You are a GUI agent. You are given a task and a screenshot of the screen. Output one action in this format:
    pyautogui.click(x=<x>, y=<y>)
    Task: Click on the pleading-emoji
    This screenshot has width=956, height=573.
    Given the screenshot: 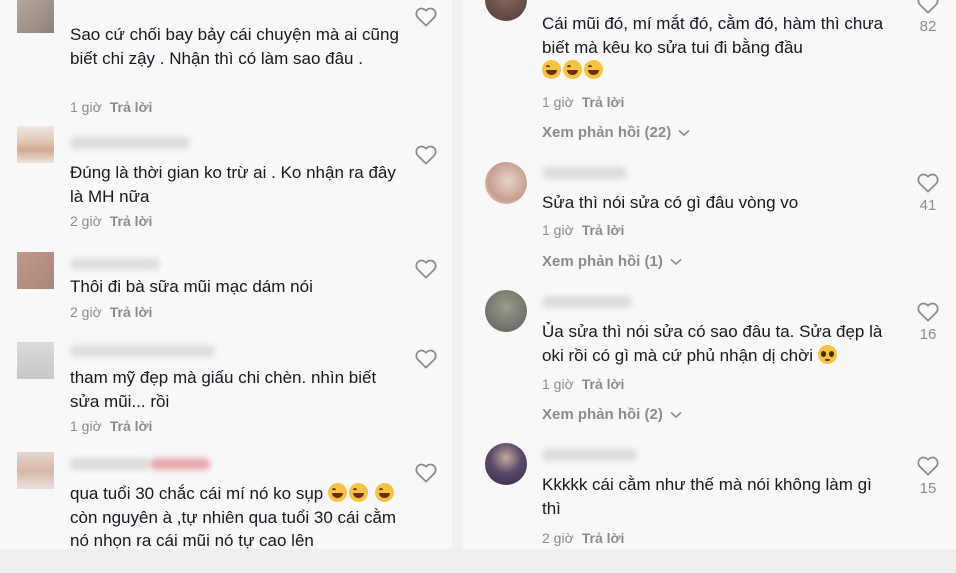 What is the action you would take?
    pyautogui.click(x=827, y=354)
    